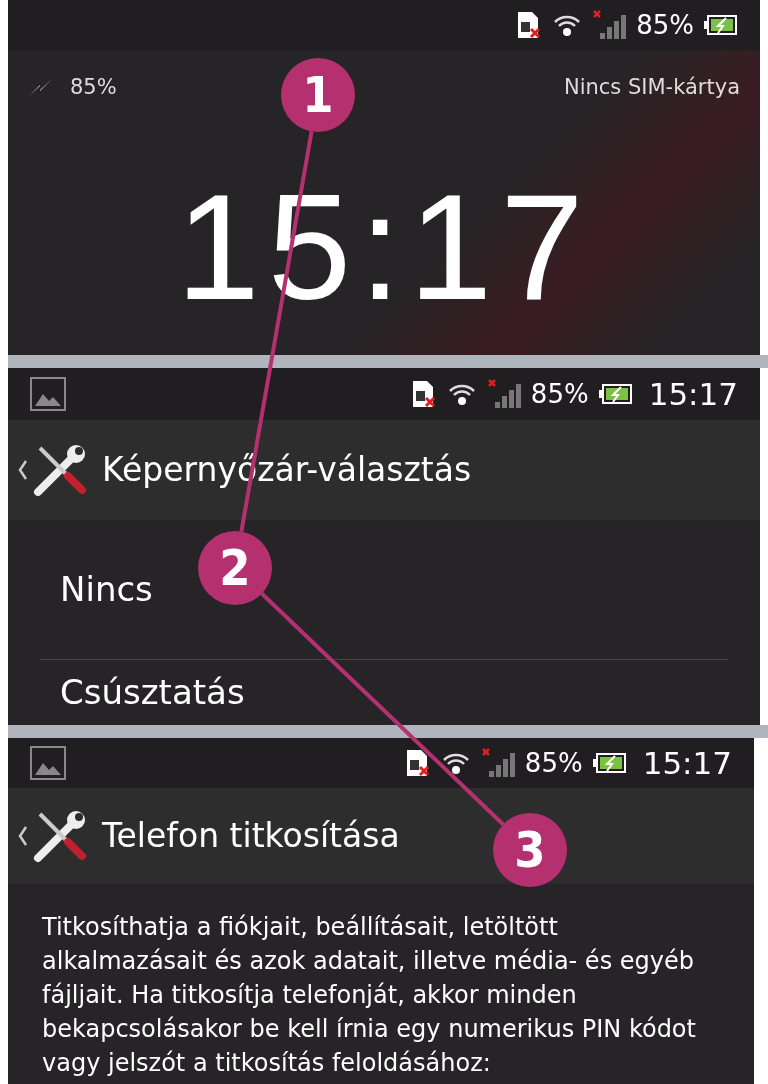  What do you see at coordinates (251, 836) in the screenshot?
I see `screen-title: Telefon titkosítása` at bounding box center [251, 836].